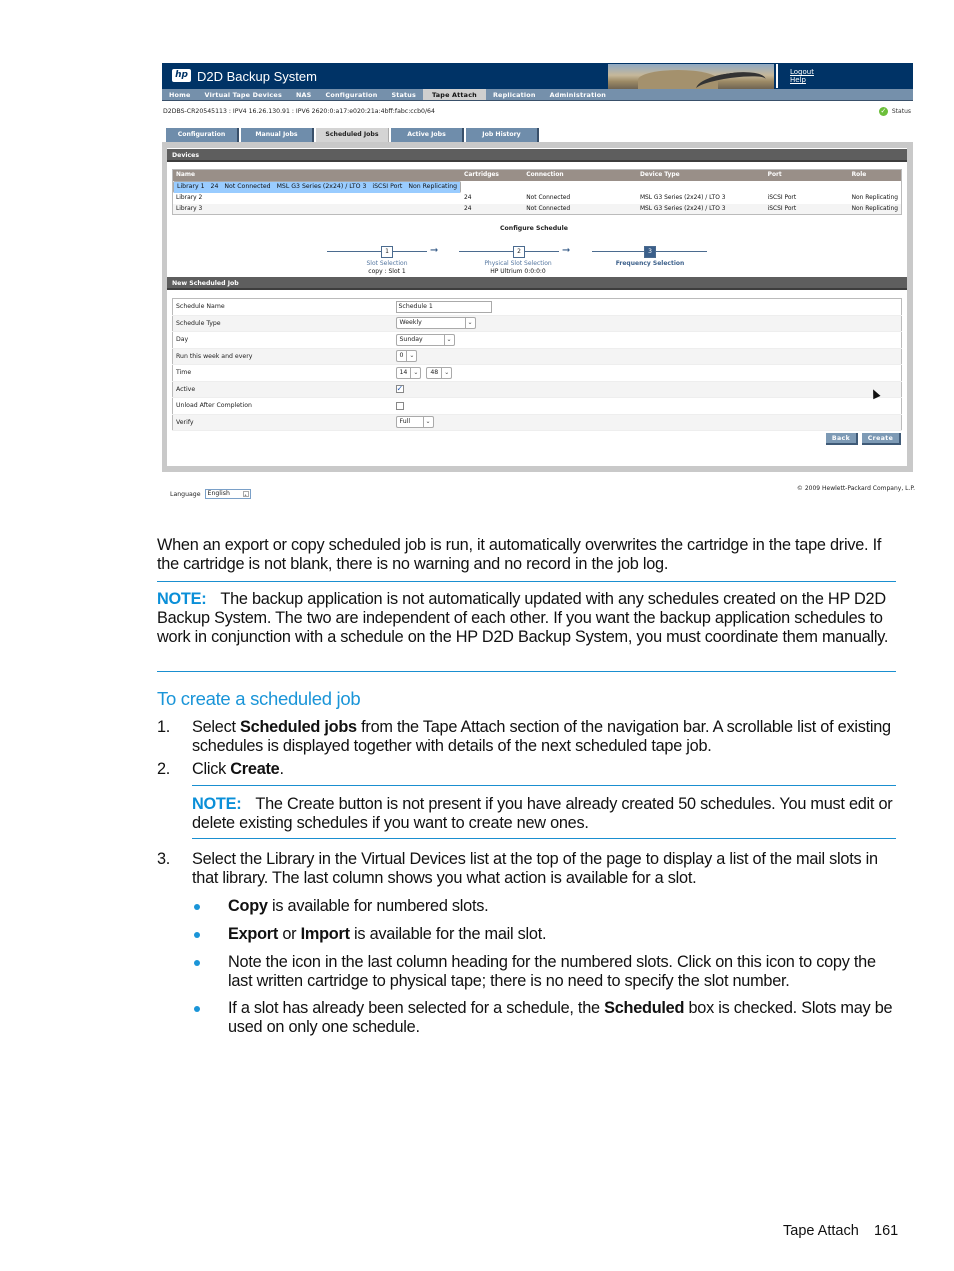  I want to click on note-label: NOTE:, so click(182, 599).